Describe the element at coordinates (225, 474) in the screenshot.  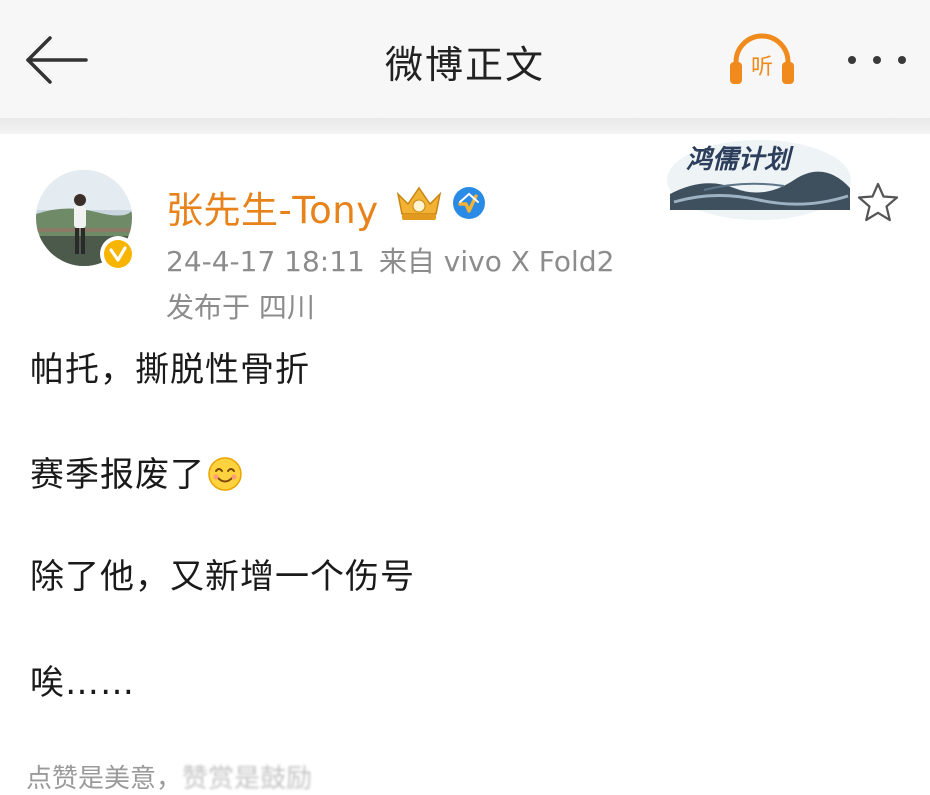
I see `smile-emoji-icon` at that location.